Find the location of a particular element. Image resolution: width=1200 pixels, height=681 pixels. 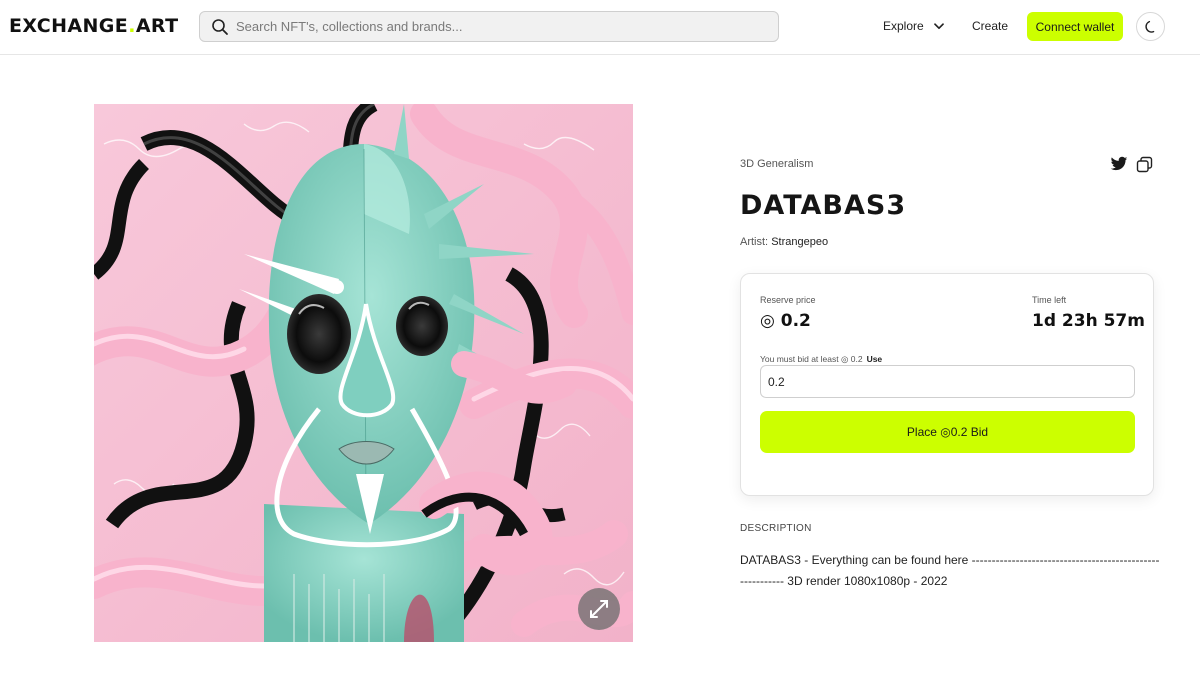

minimum-bid-hint: You must bid at least ◎ 0.2 Use is located at coordinates (821, 359).